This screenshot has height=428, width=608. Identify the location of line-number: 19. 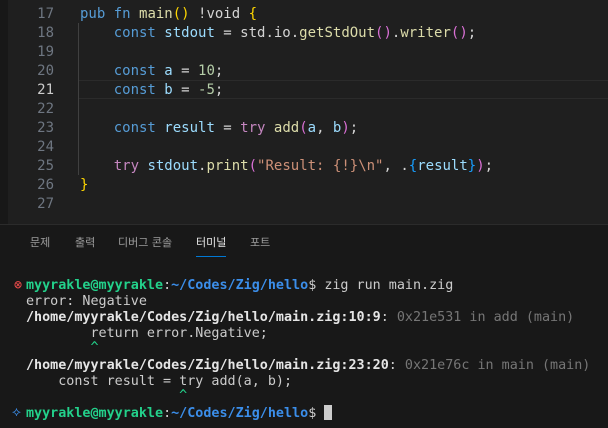
(45, 52).